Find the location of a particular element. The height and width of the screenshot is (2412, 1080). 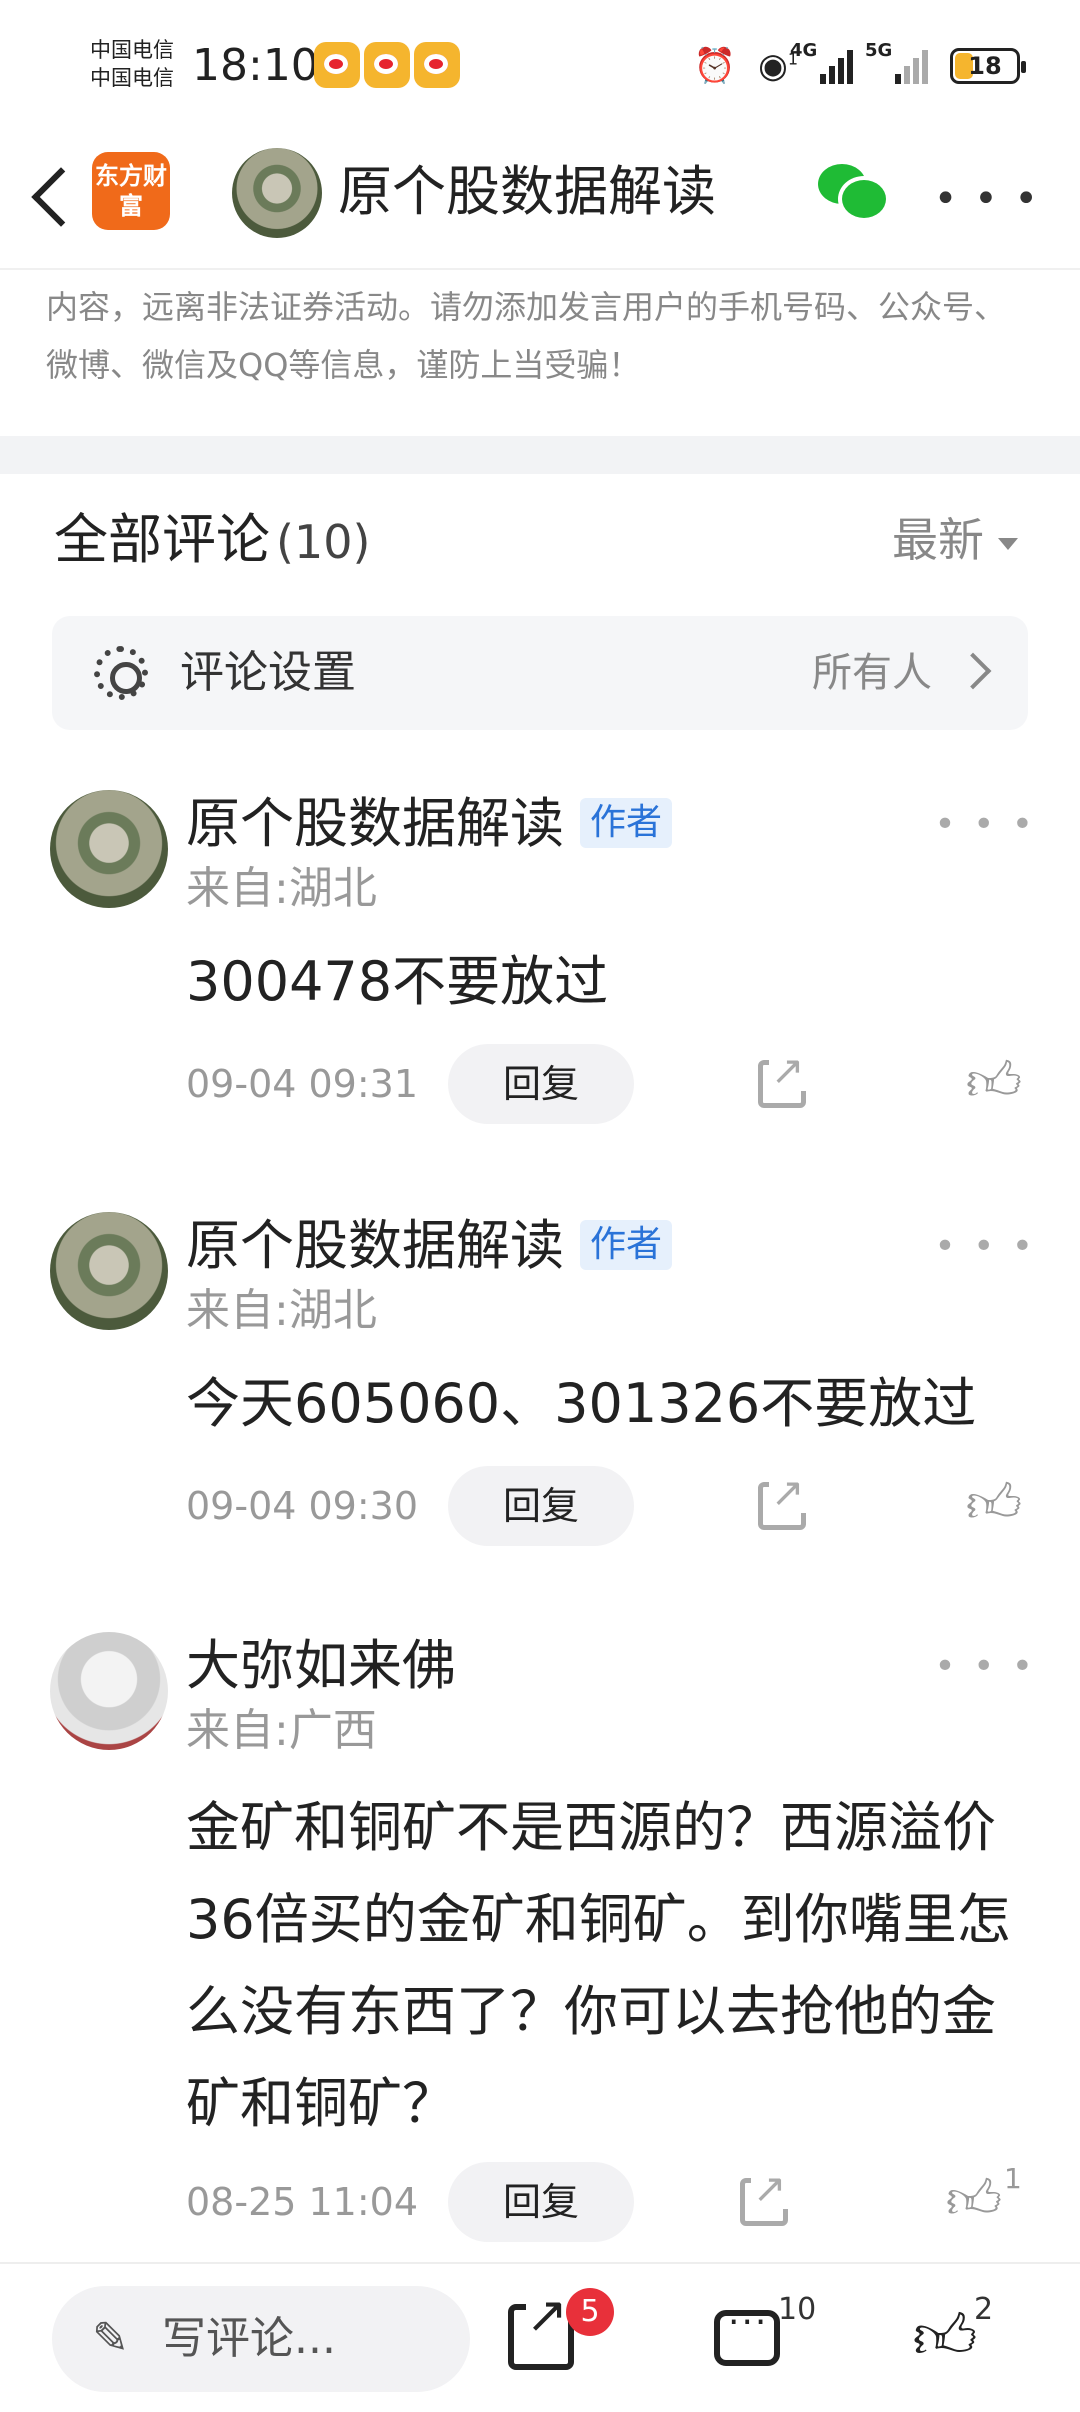

like-button: 👍︎ is located at coordinates (945, 2337).